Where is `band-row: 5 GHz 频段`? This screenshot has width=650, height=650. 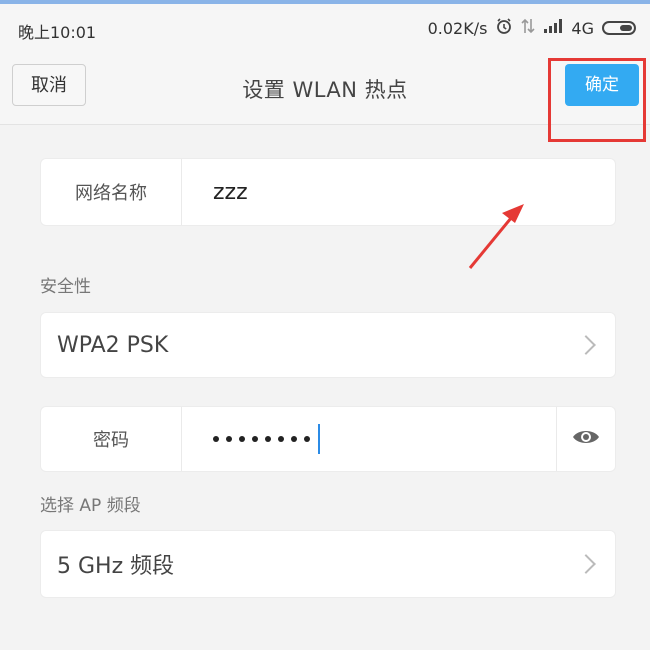
band-row: 5 GHz 频段 is located at coordinates (328, 564).